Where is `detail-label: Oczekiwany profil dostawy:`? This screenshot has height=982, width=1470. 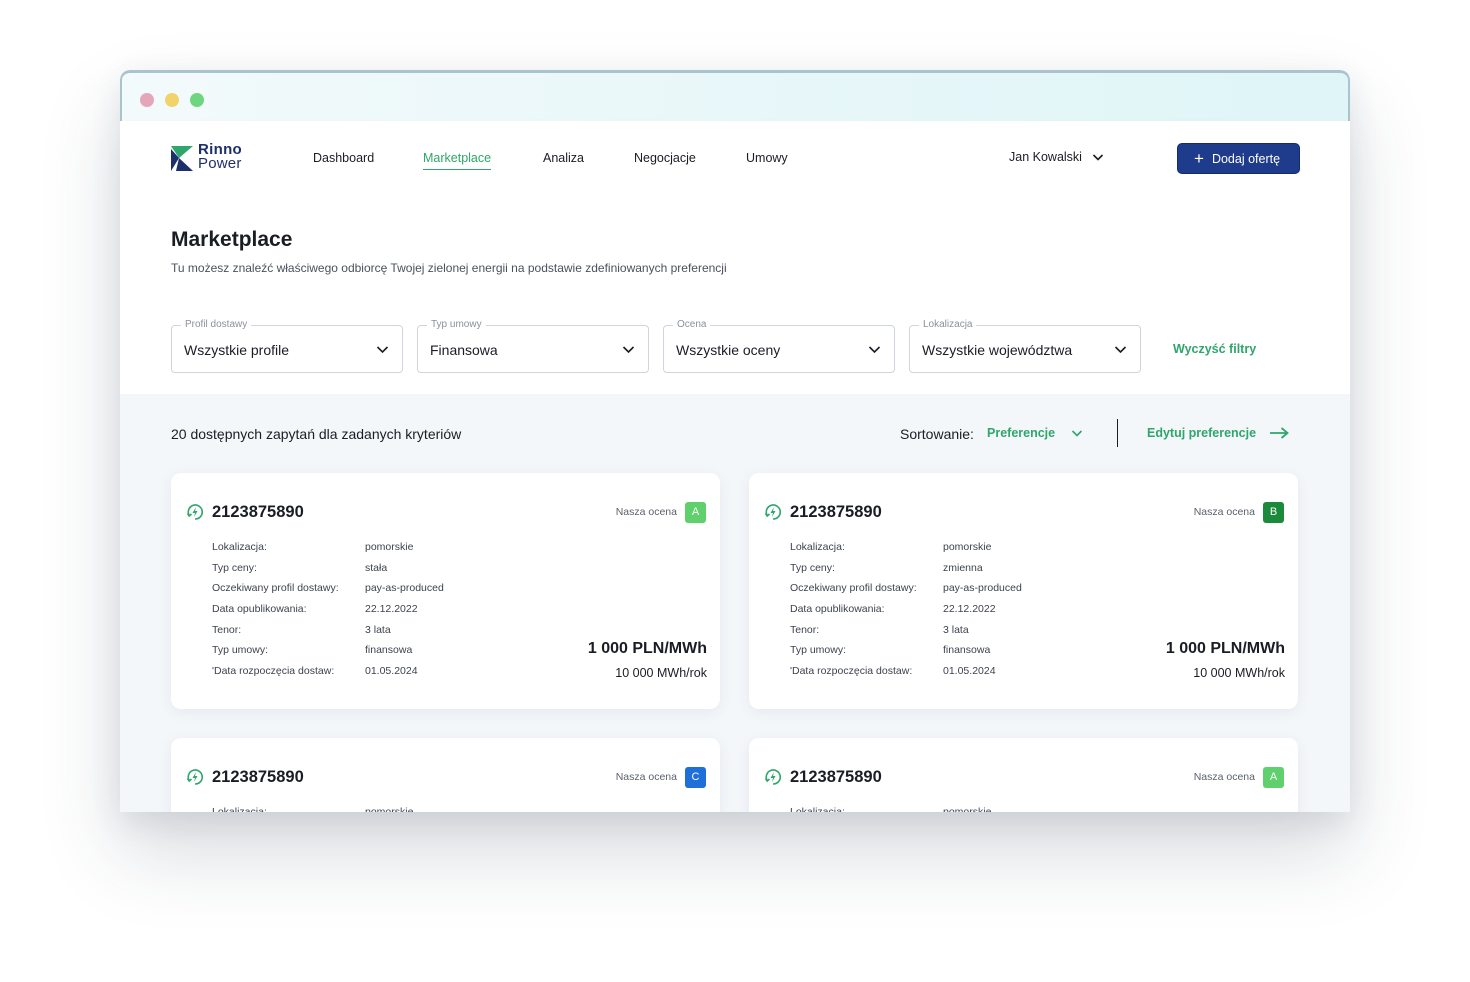 detail-label: Oczekiwany profil dostawy: is located at coordinates (853, 588).